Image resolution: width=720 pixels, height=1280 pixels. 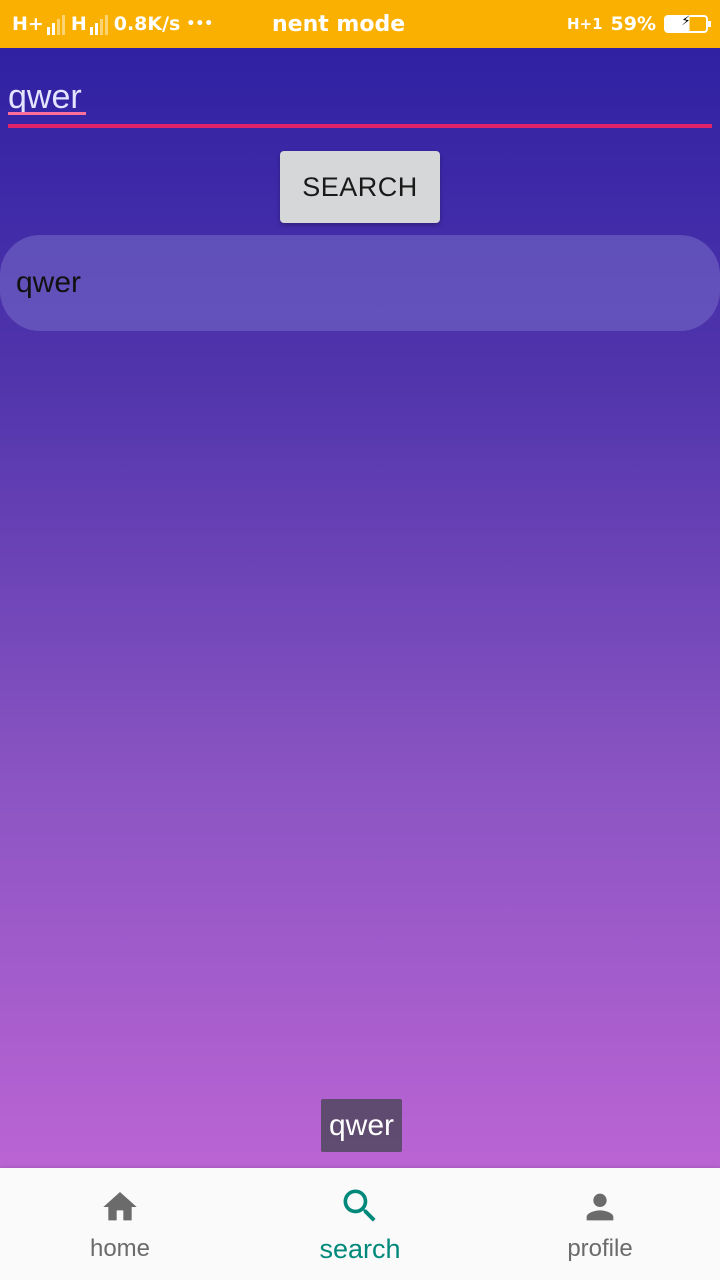 I want to click on search-input, so click(x=360, y=97).